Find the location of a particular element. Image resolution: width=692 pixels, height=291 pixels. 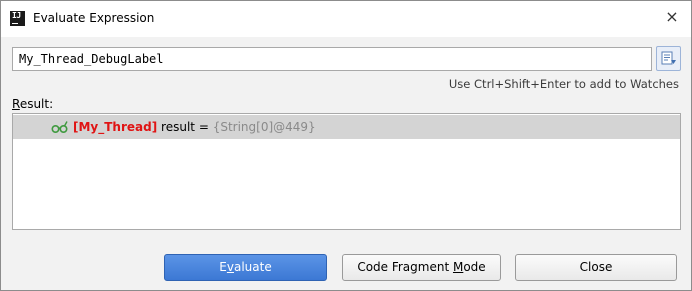

thread-label: [My_Thread] is located at coordinates (115, 127).